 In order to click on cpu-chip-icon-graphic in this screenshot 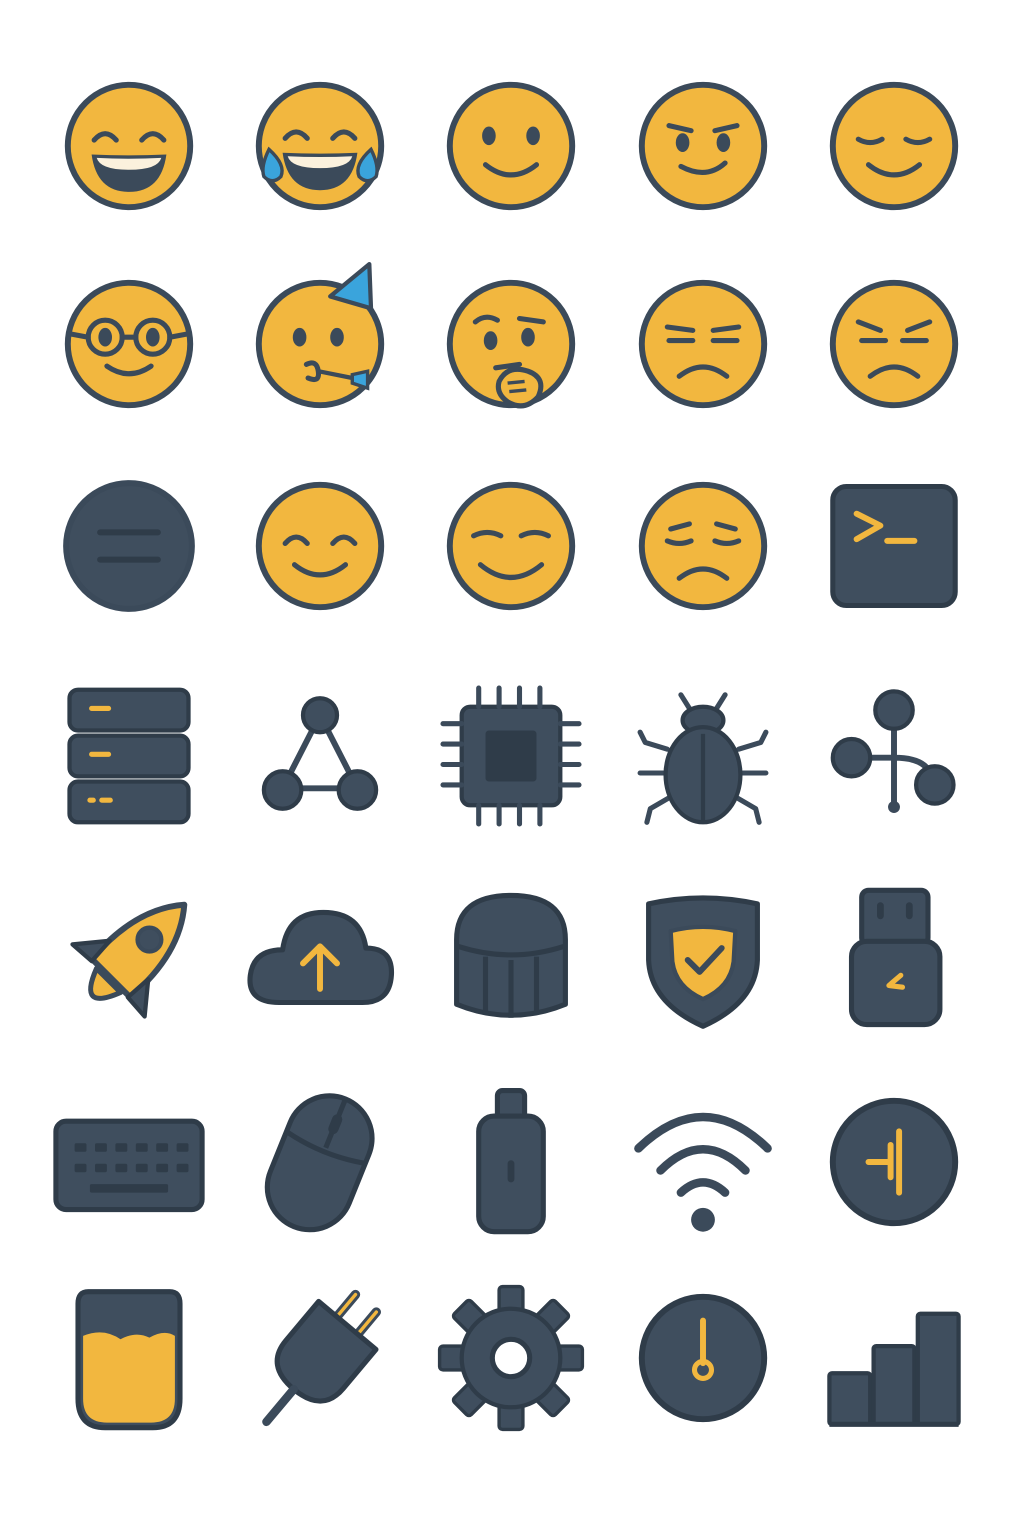, I will do `click(511, 756)`.